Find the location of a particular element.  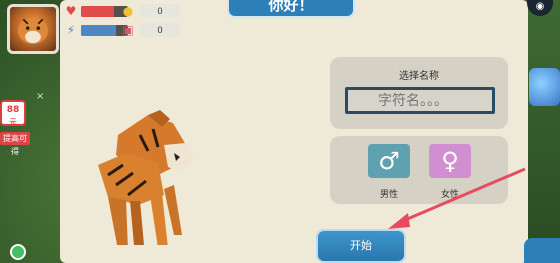

tiger-model is located at coordinates (142, 179).